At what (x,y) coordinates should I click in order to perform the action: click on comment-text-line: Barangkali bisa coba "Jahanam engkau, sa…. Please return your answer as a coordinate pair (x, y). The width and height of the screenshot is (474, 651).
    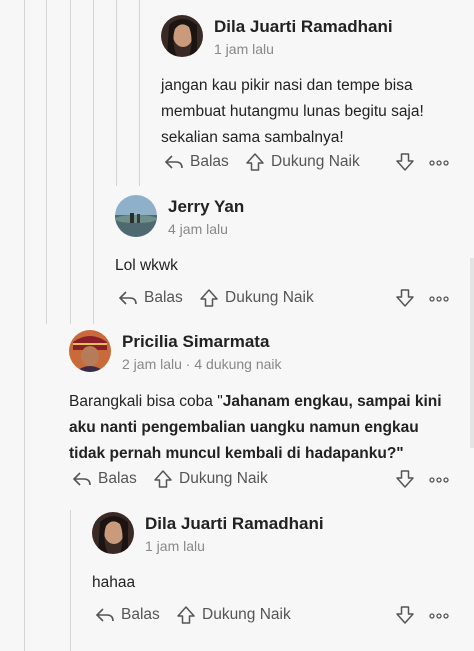
    Looking at the image, I should click on (269, 402).